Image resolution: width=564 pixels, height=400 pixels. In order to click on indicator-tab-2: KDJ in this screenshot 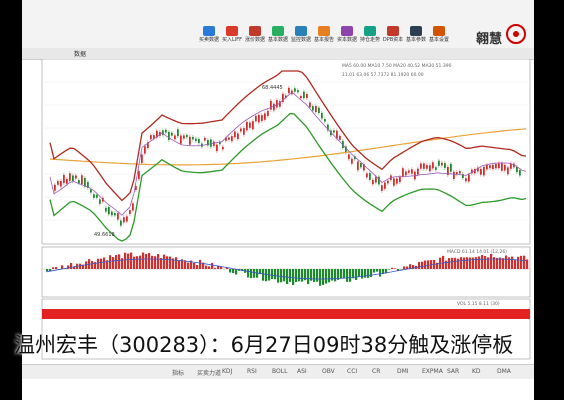, I will do `click(227, 371)`.